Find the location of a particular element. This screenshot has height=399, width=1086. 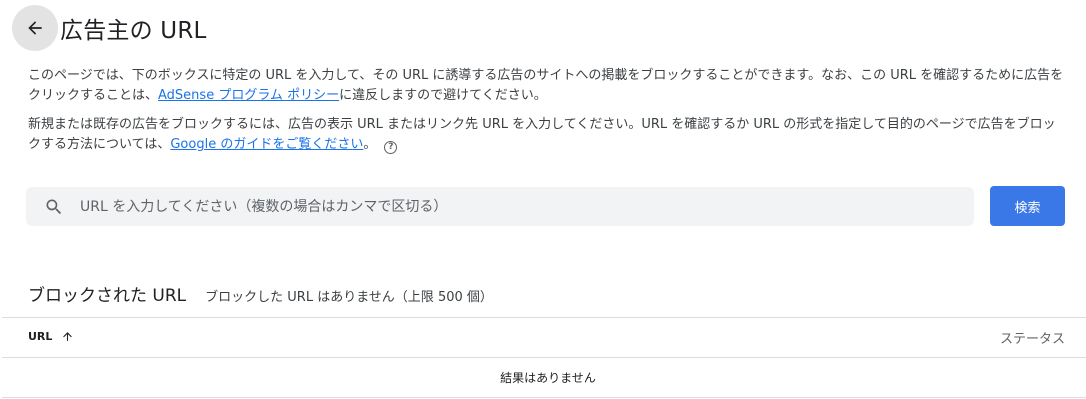

blocked-url-count: ブロックした URL はありません（上限 500 個） is located at coordinates (349, 297).